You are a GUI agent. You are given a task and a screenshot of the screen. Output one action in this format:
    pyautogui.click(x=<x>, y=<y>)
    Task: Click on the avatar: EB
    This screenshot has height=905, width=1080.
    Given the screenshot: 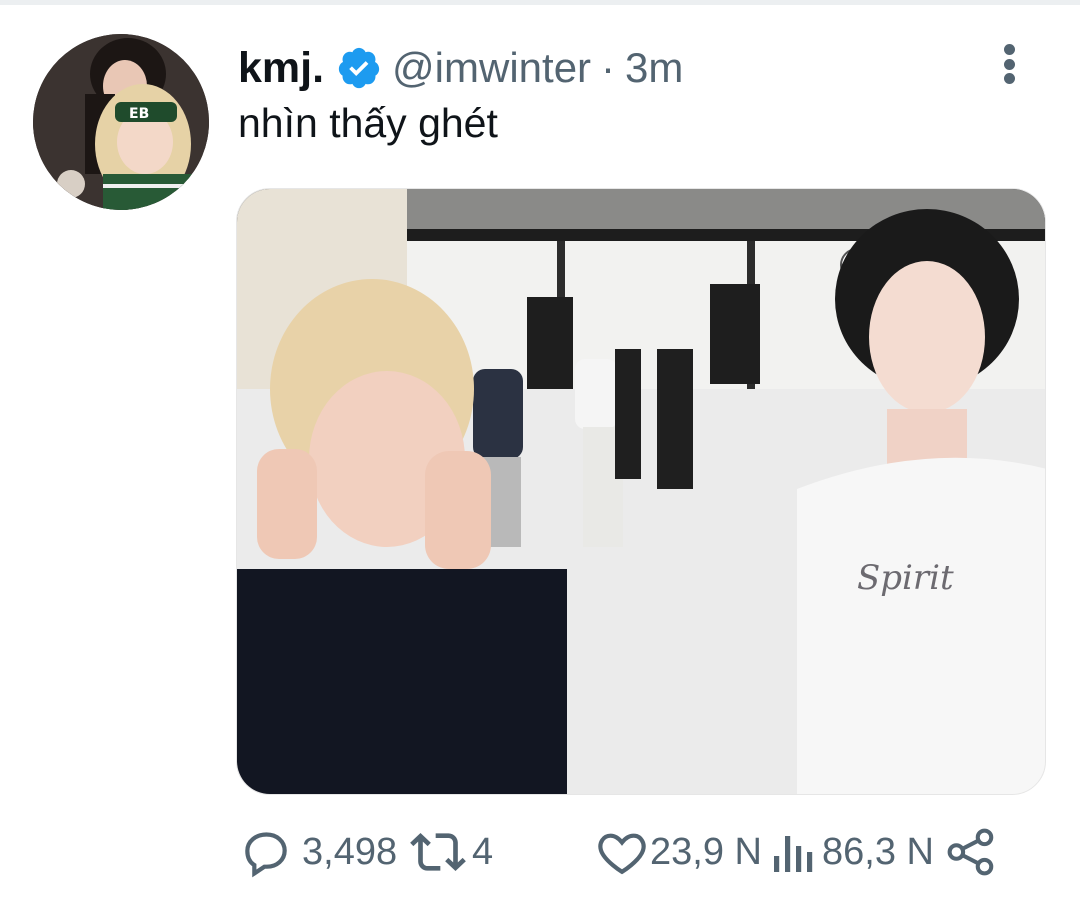 What is the action you would take?
    pyautogui.click(x=121, y=122)
    